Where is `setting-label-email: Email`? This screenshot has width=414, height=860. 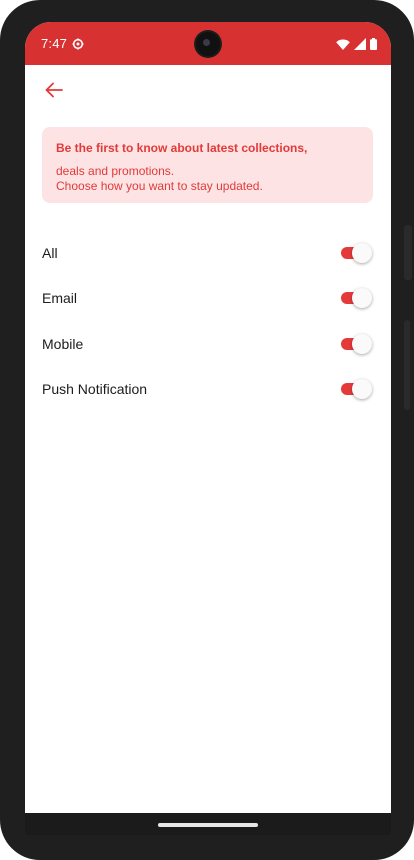
setting-label-email: Email is located at coordinates (60, 298).